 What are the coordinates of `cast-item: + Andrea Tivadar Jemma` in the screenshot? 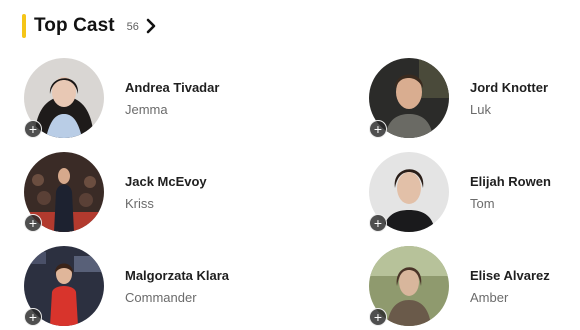 It's located at (121, 98).